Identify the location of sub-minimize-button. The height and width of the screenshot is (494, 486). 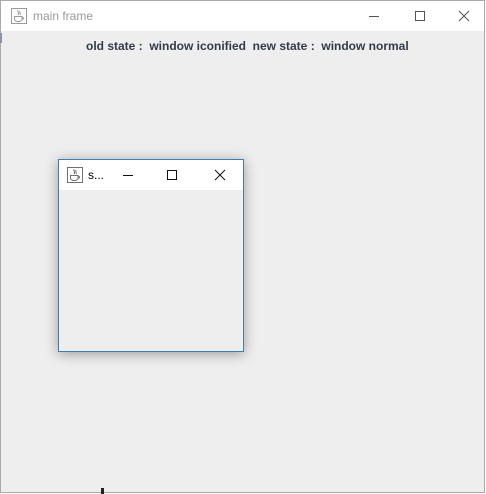
(128, 175).